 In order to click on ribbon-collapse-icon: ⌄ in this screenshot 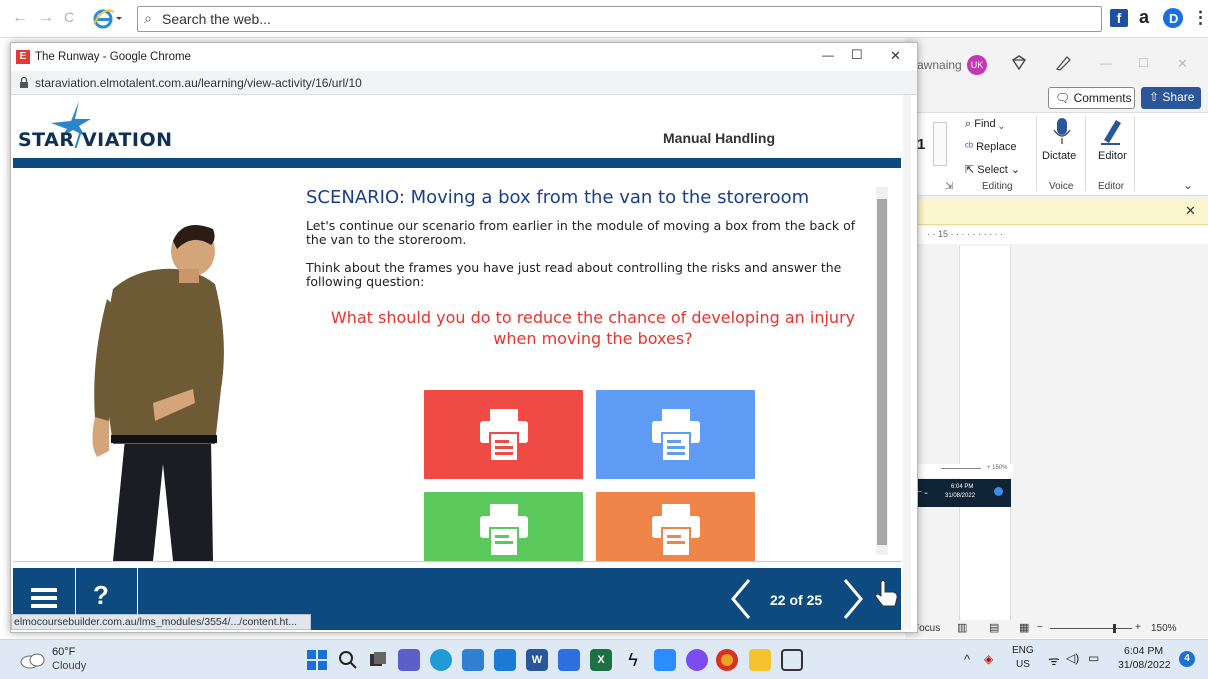, I will do `click(1188, 185)`.